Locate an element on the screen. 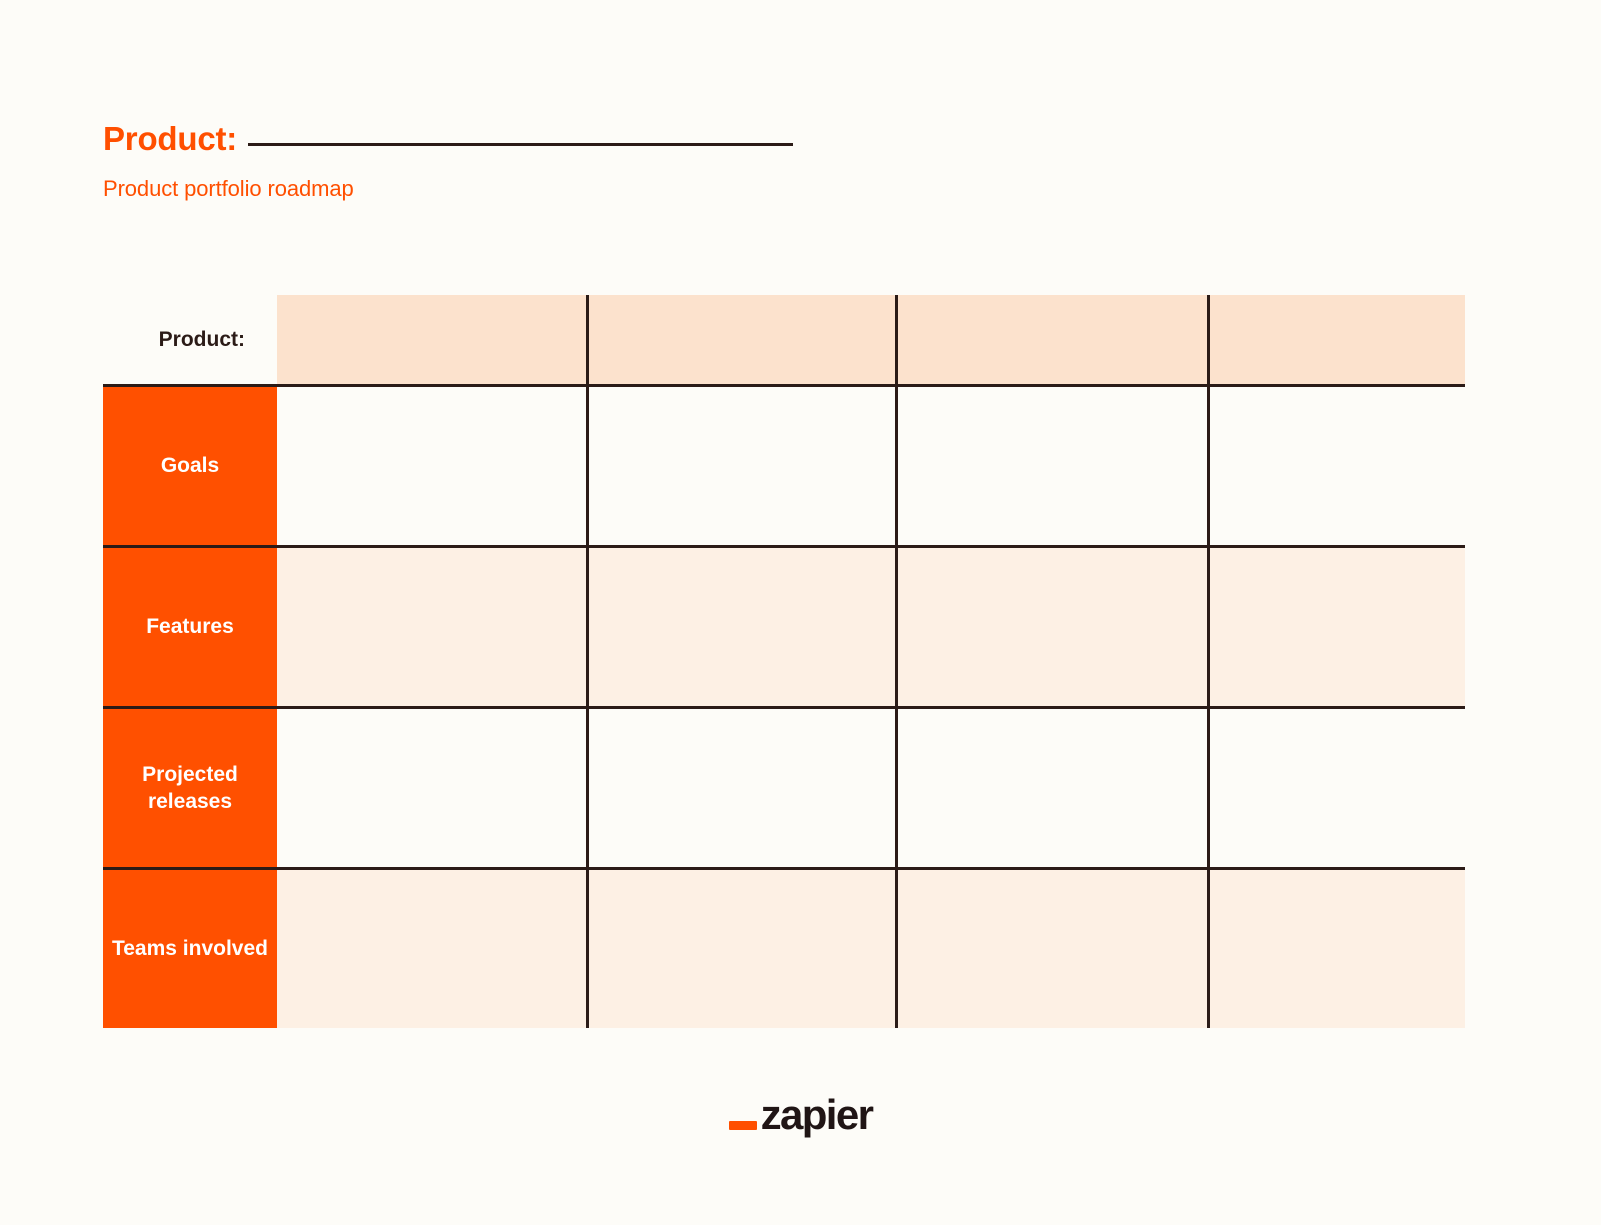 The image size is (1601, 1225). zapier-logo: zapier is located at coordinates (800, 1115).